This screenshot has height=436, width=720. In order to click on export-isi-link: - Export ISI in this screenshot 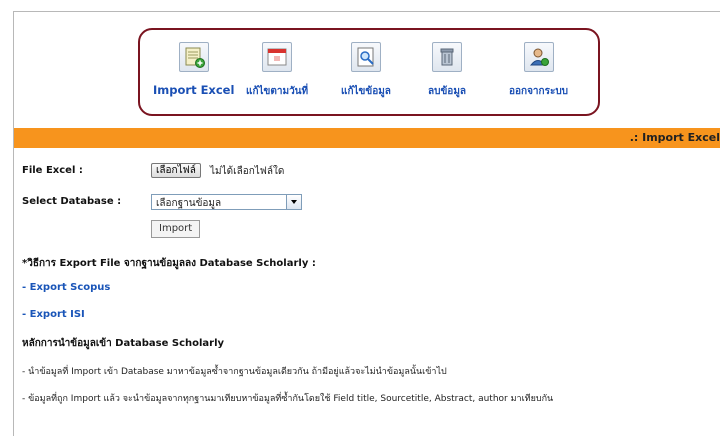, I will do `click(53, 314)`.